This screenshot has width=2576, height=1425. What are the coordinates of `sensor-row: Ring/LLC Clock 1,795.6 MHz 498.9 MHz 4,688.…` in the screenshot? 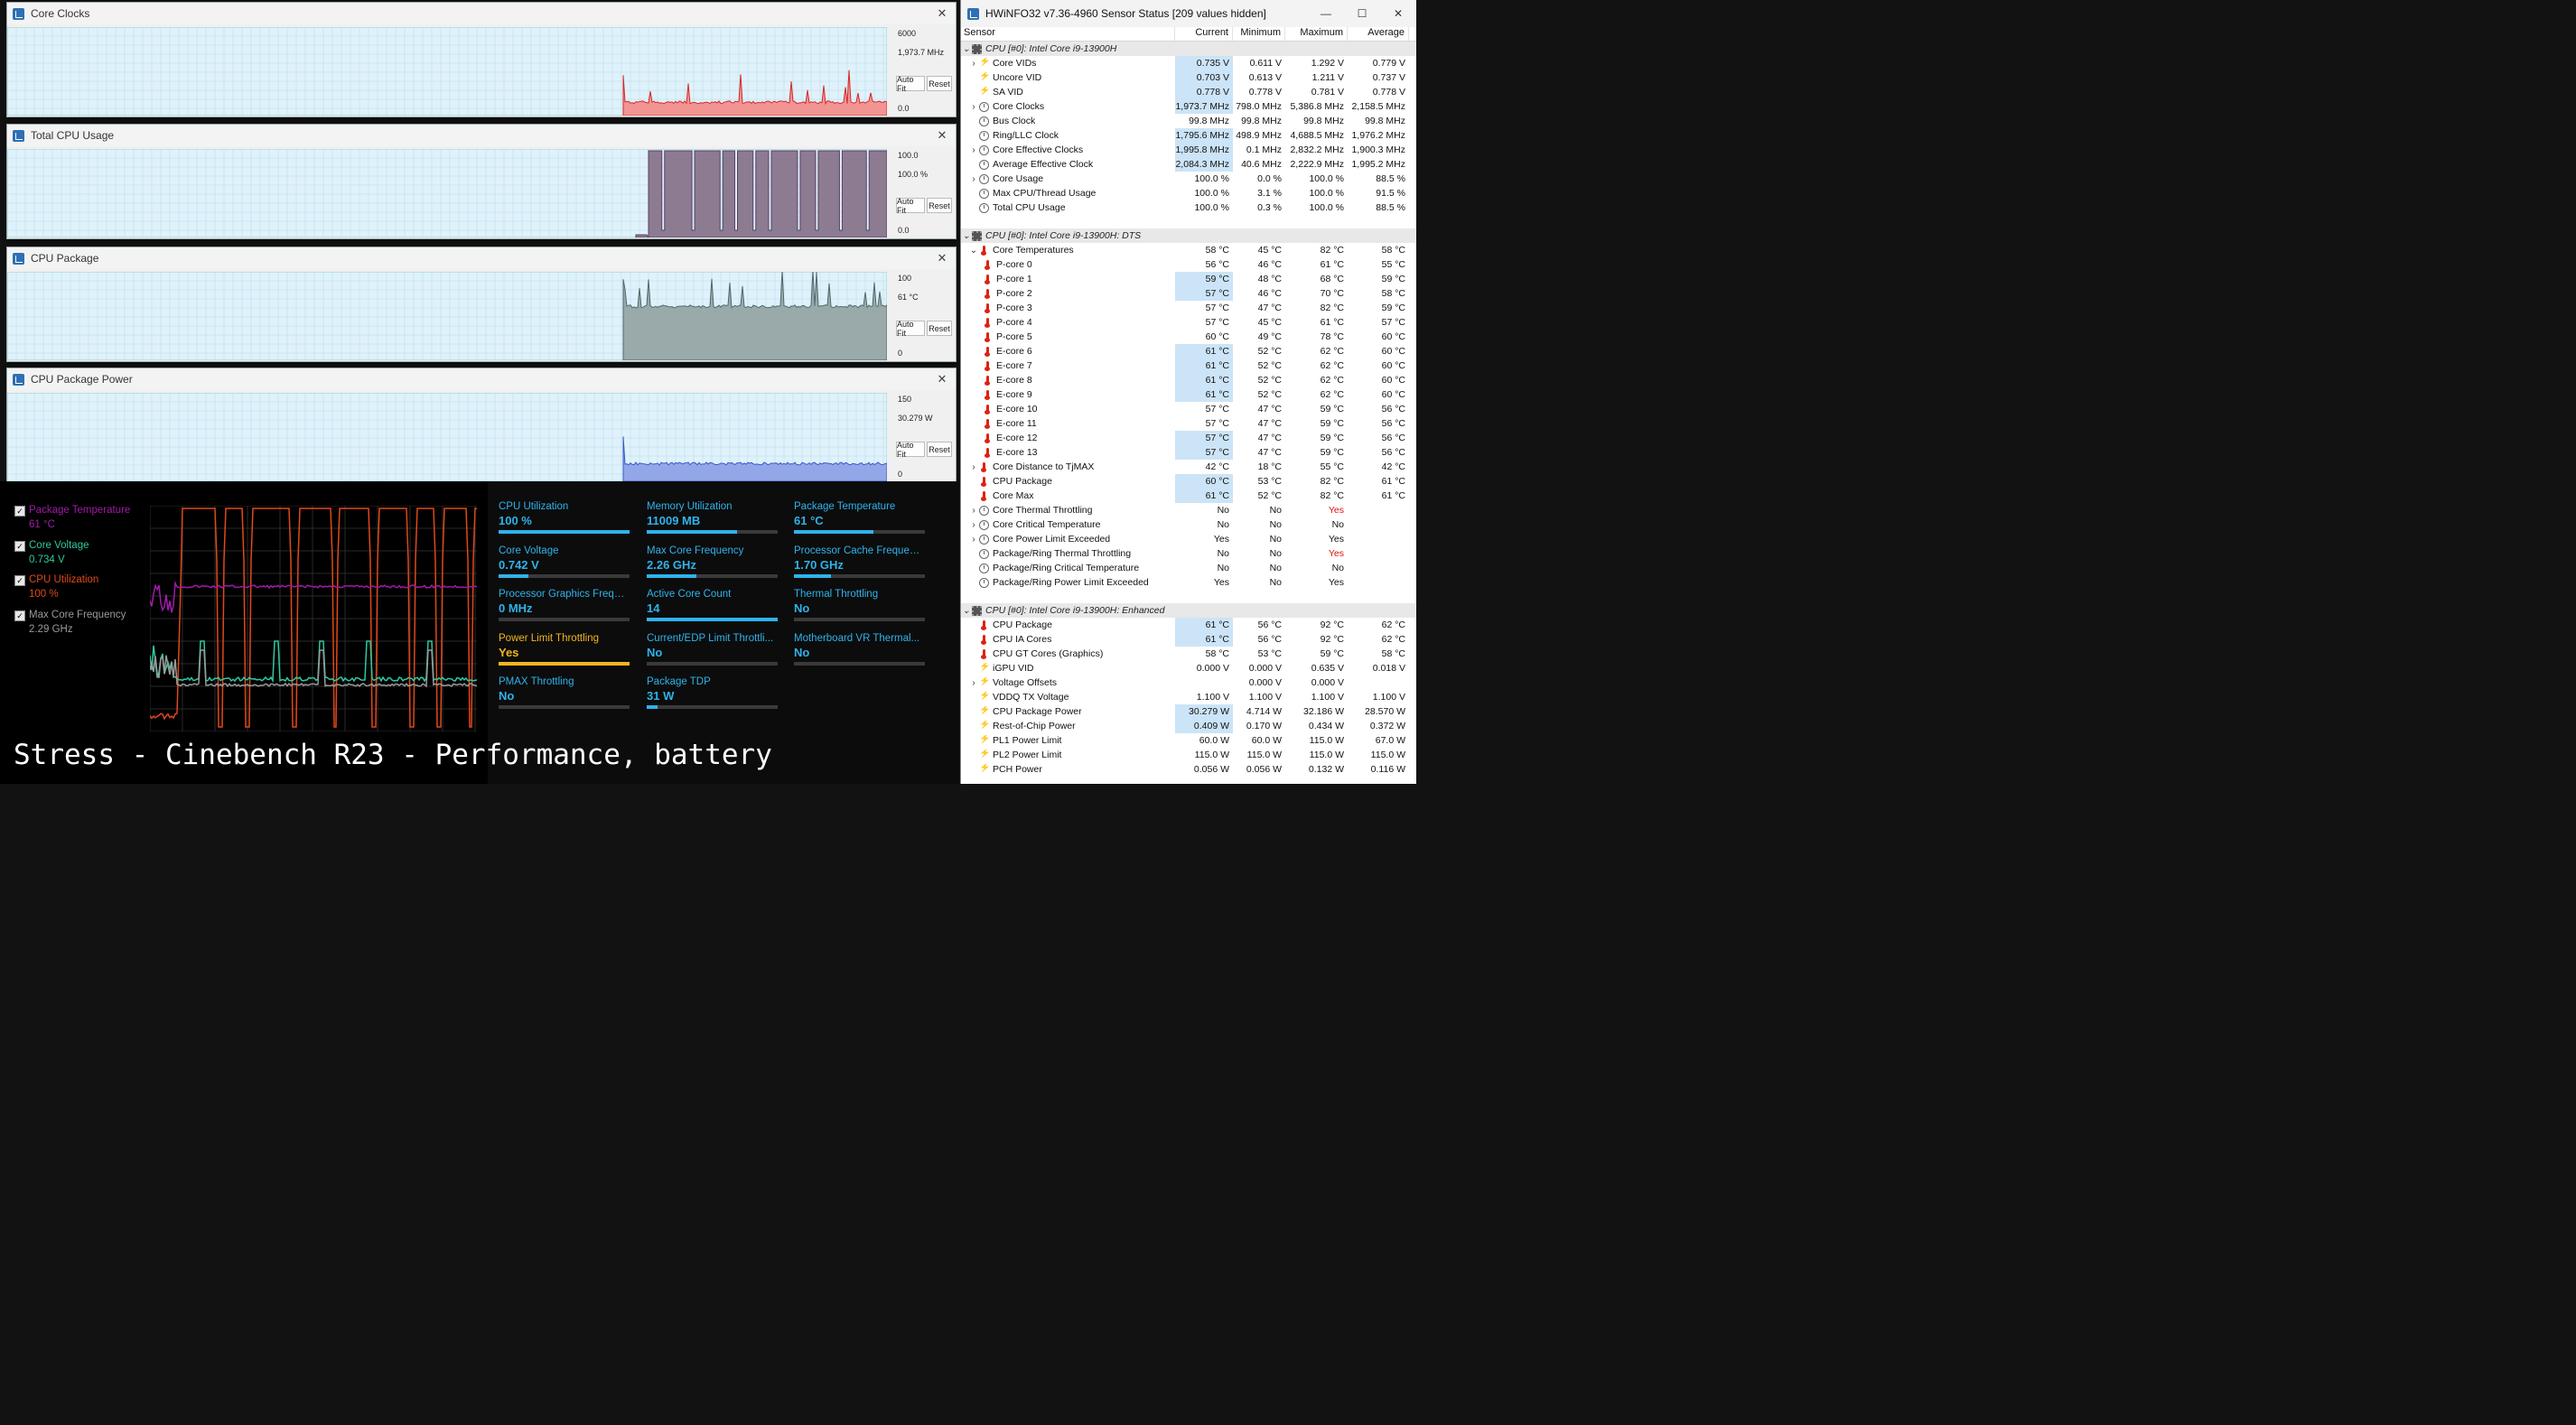 It's located at (1188, 135).